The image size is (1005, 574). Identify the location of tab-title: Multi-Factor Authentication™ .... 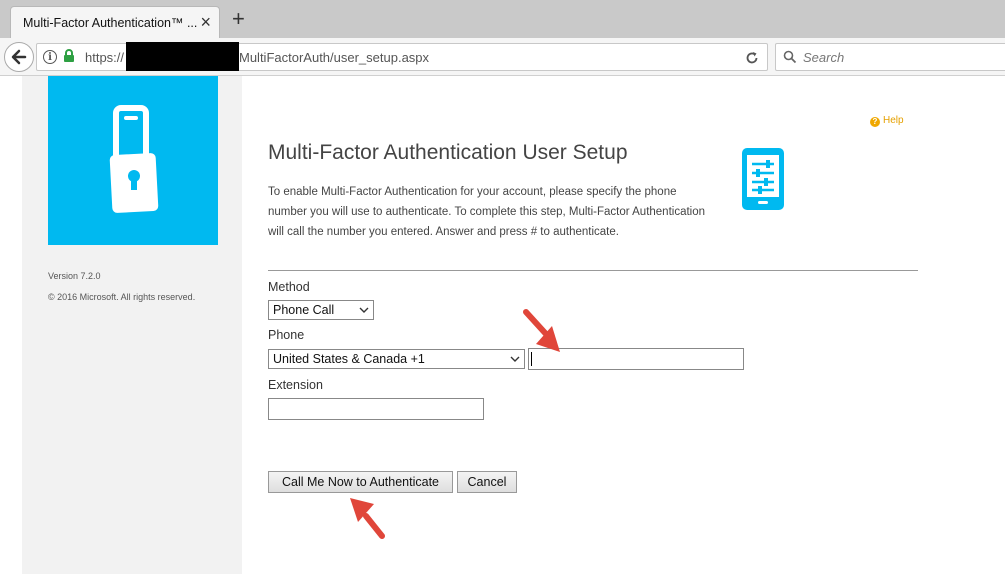
(110, 23).